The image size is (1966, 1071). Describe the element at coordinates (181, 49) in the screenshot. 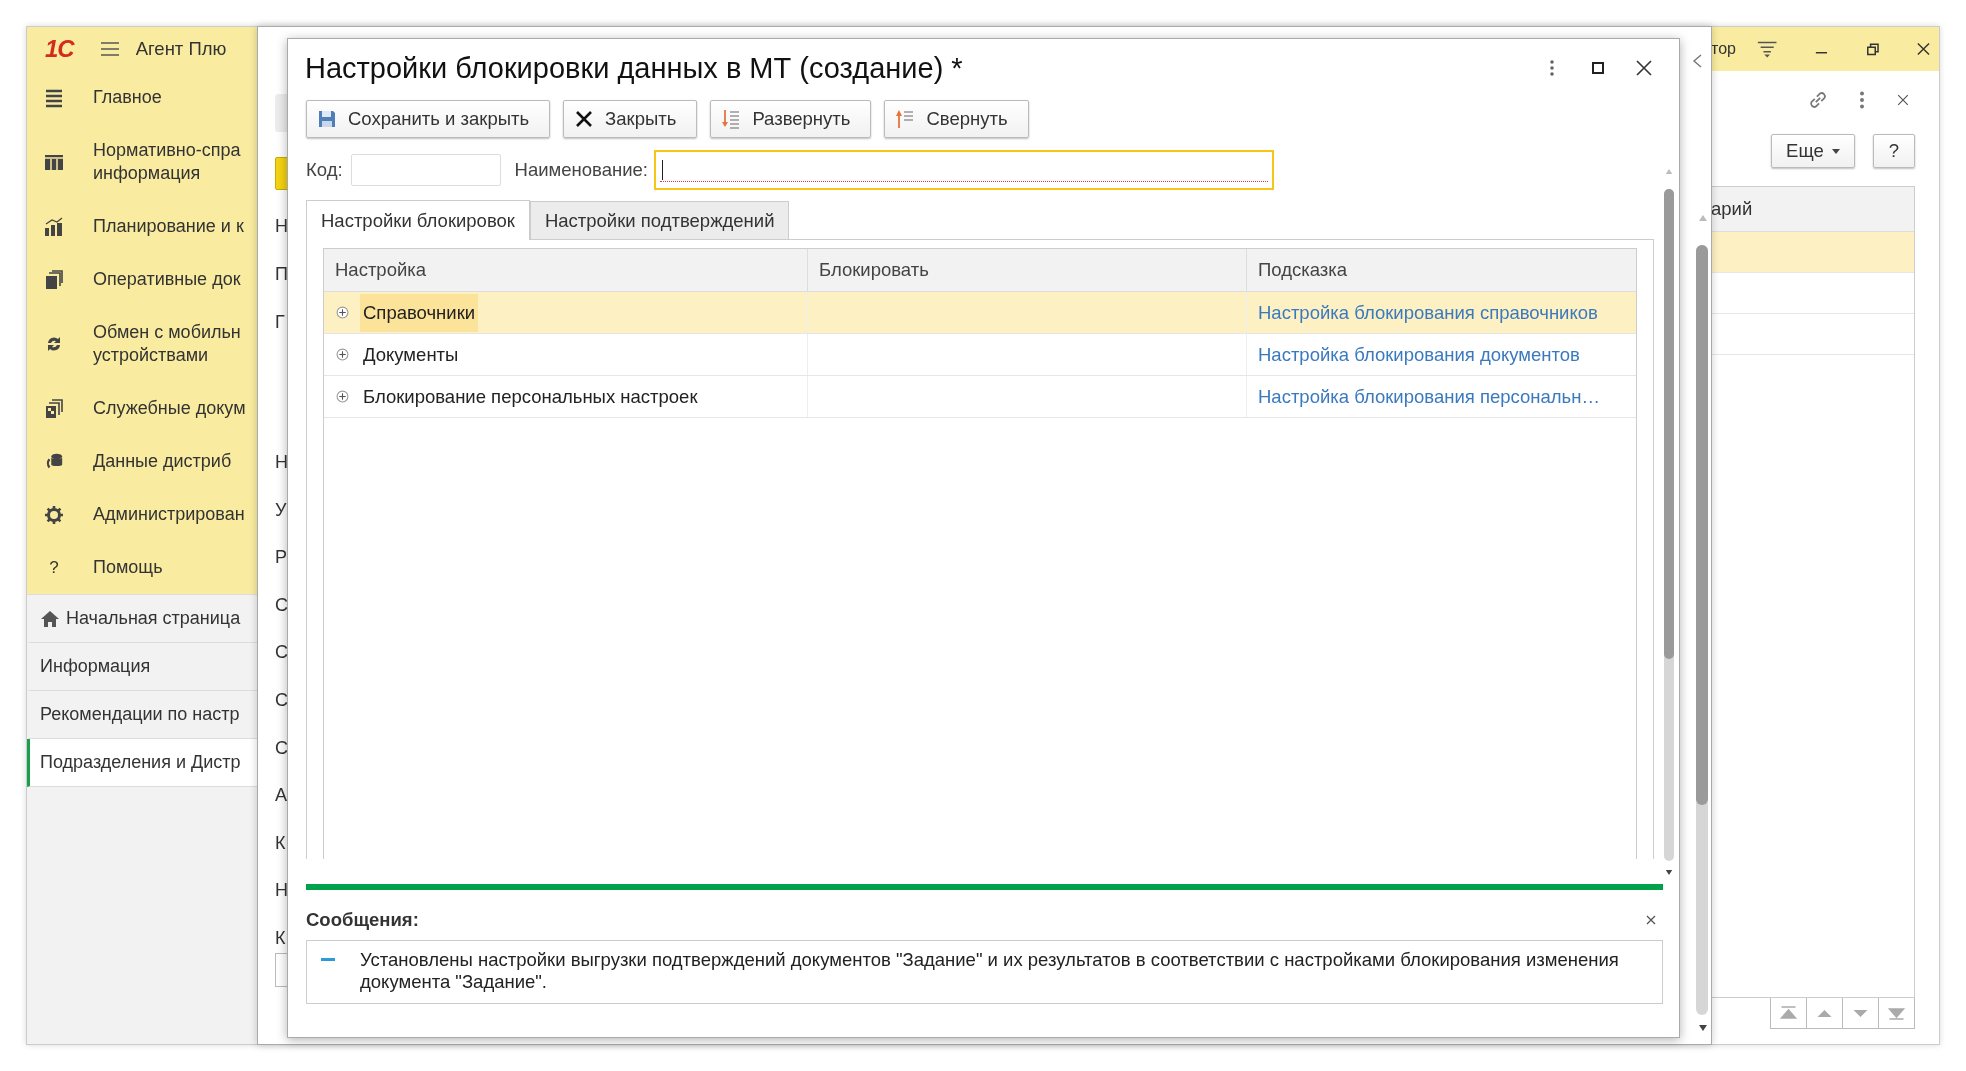

I see `app-title: Агент Плю` at that location.